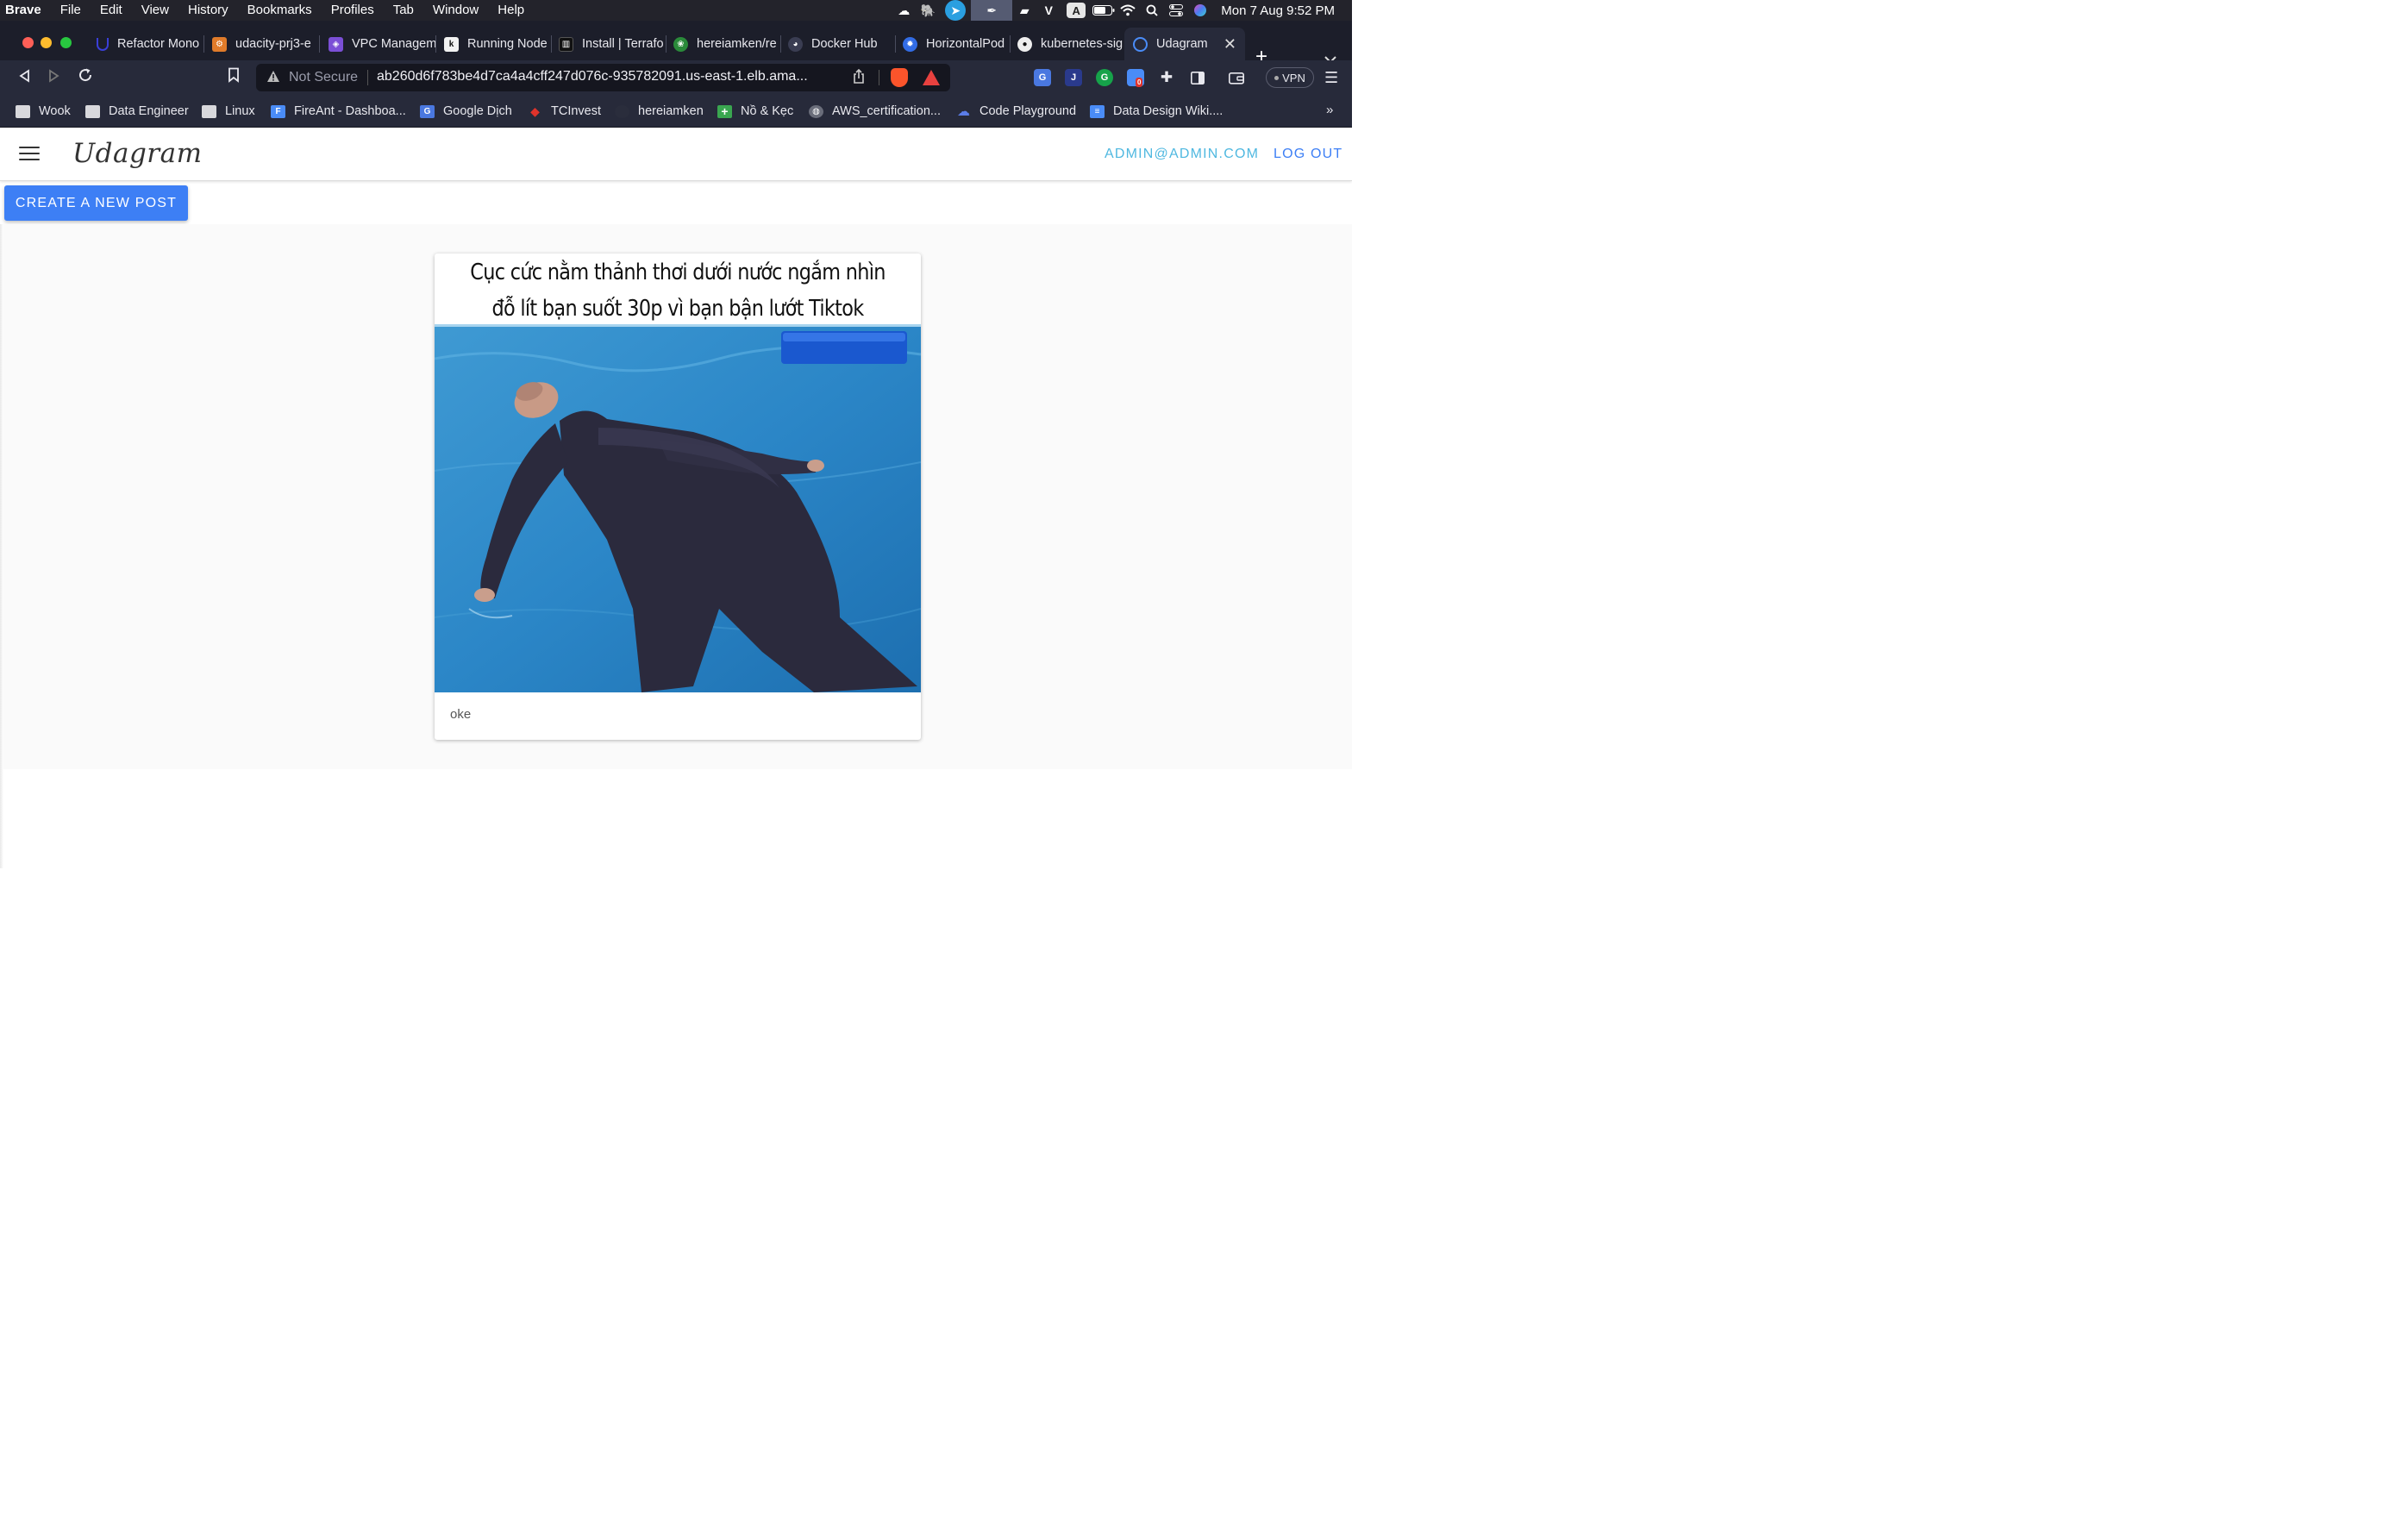 This screenshot has width=2397, height=1540. I want to click on globe-icon: ◍, so click(816, 111).